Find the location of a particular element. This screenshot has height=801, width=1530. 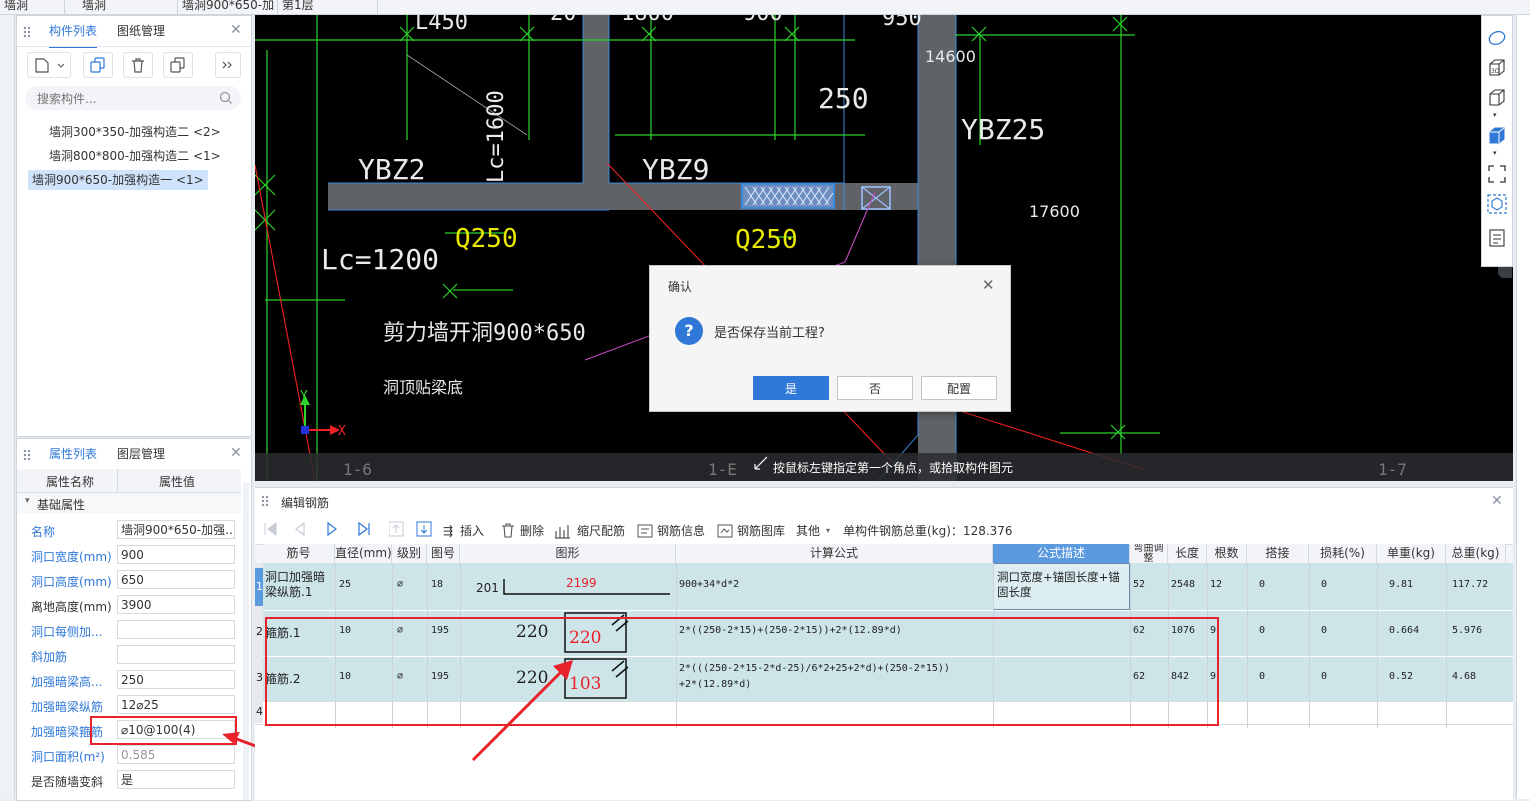

collapse-icon: ▾ is located at coordinates (27, 501).